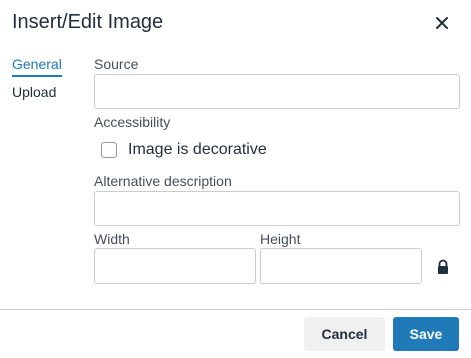 This screenshot has width=471, height=358. What do you see at coordinates (341, 266) in the screenshot?
I see `height-input` at bounding box center [341, 266].